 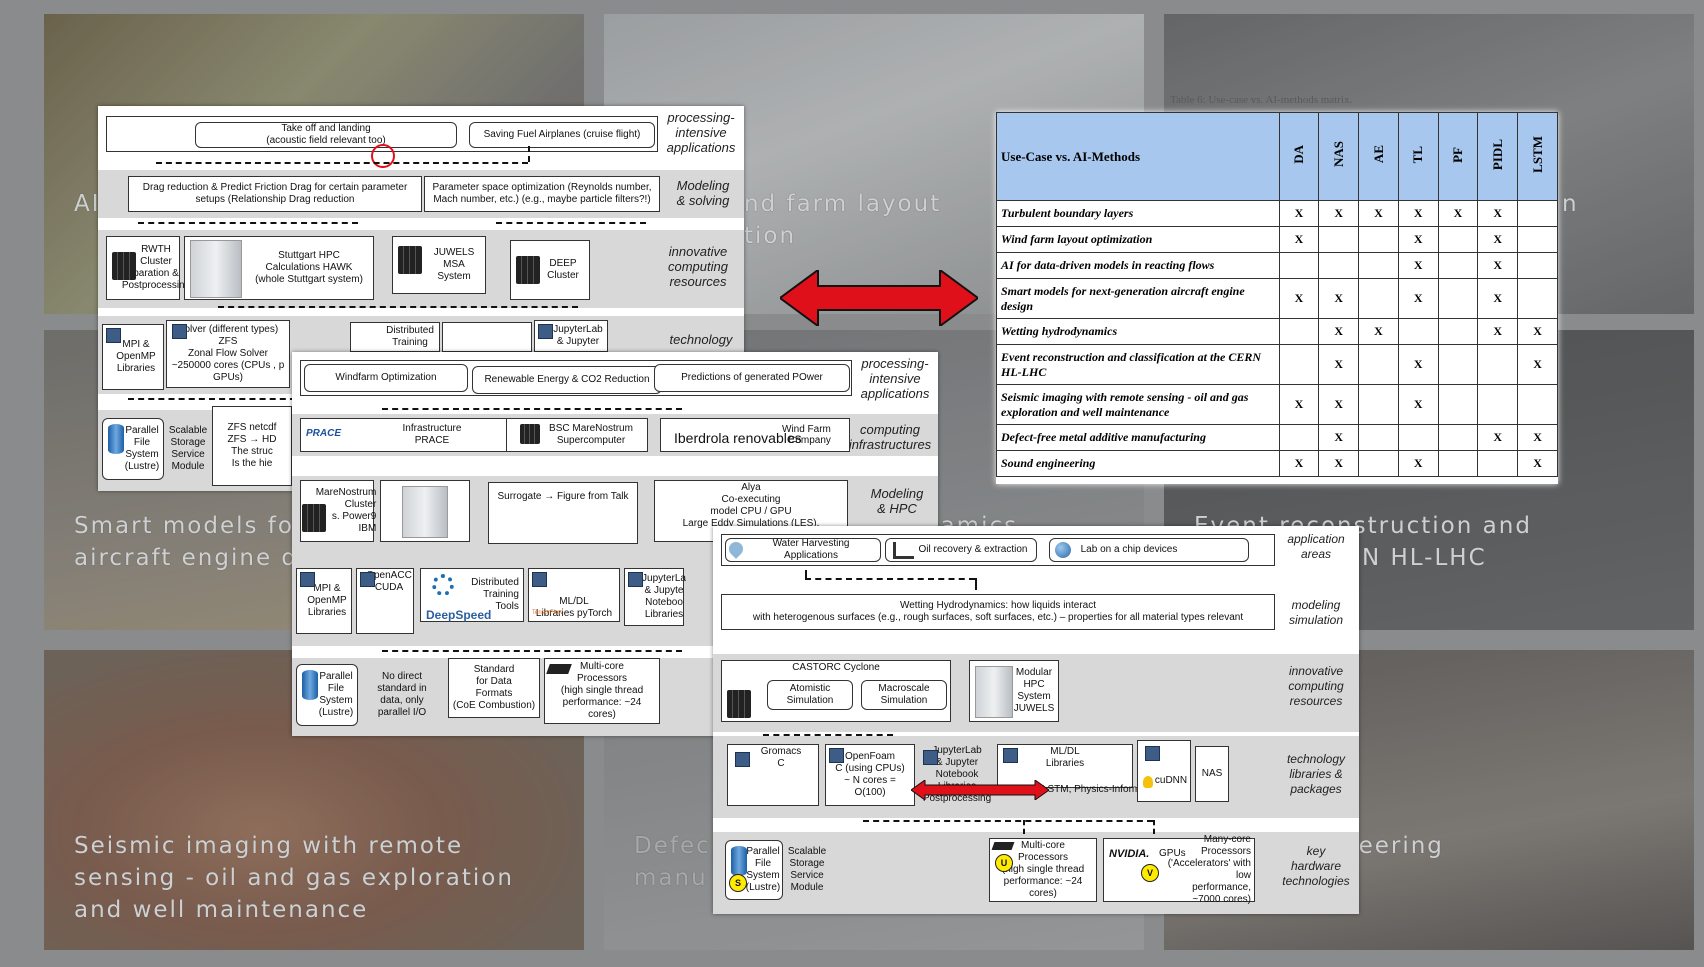 I want to click on surrogate-box: Surrogate → Figure from Talk, so click(x=563, y=513).